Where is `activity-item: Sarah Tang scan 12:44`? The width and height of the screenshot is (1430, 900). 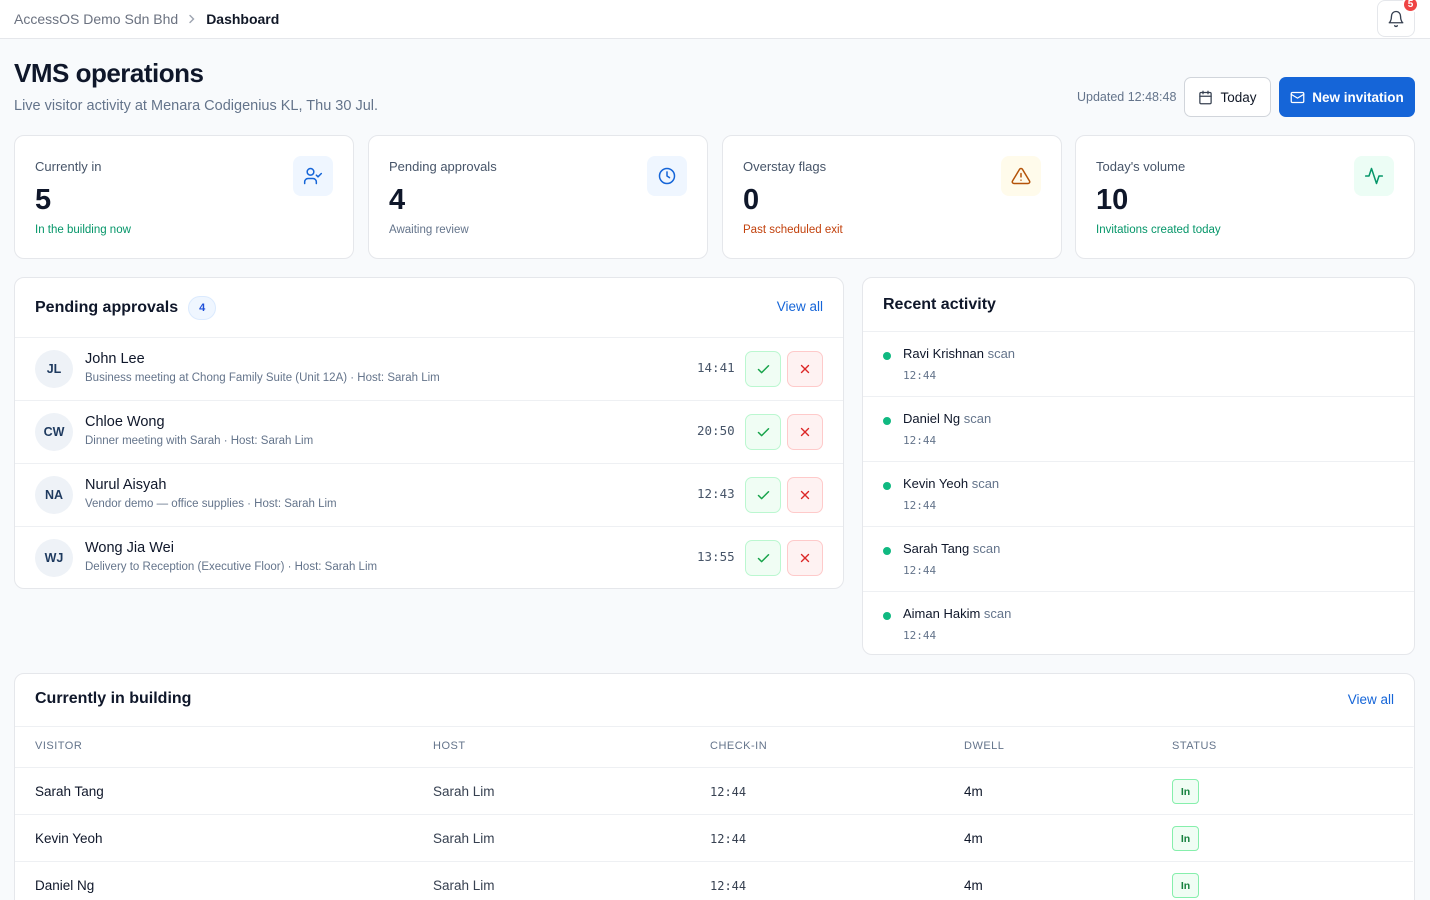
activity-item: Sarah Tang scan 12:44 is located at coordinates (1138, 558).